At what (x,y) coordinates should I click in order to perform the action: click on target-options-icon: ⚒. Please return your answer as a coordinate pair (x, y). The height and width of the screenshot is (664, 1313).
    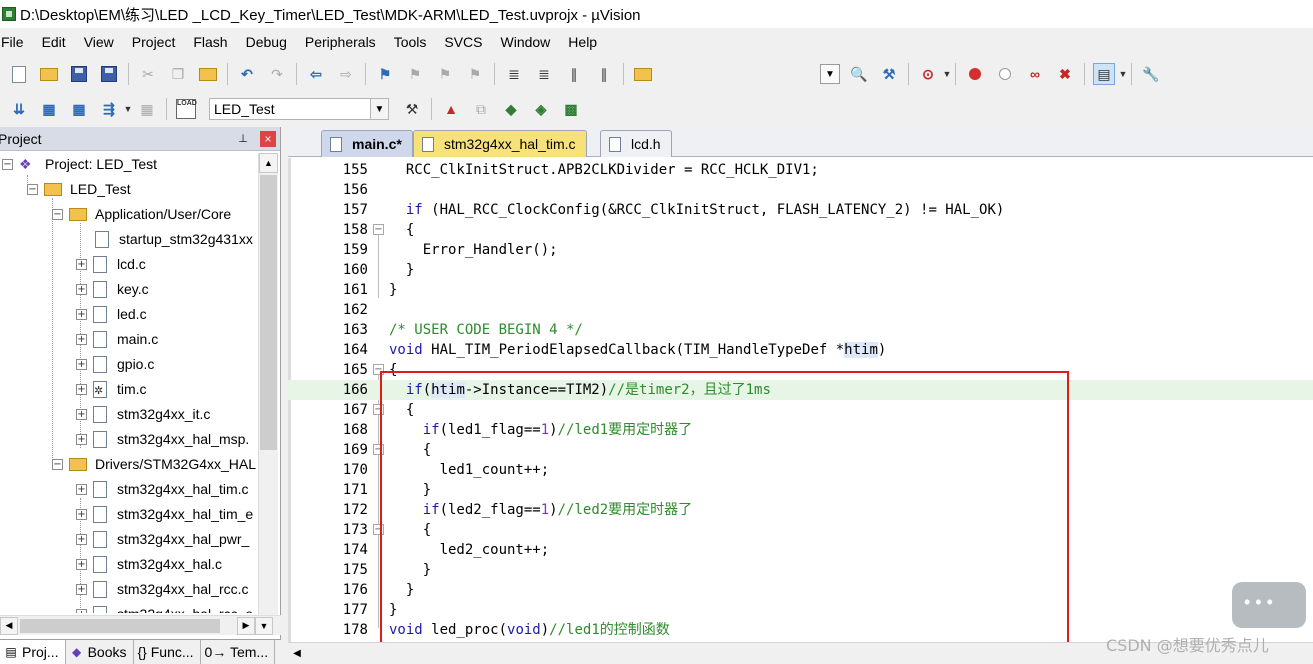
    Looking at the image, I should click on (412, 109).